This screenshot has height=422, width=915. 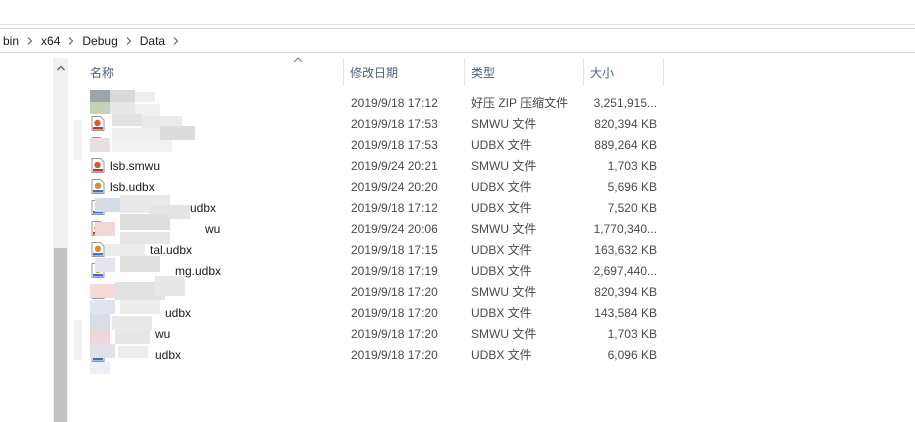 What do you see at coordinates (394, 165) in the screenshot?
I see `modified-date: 2019/9/24 20:21` at bounding box center [394, 165].